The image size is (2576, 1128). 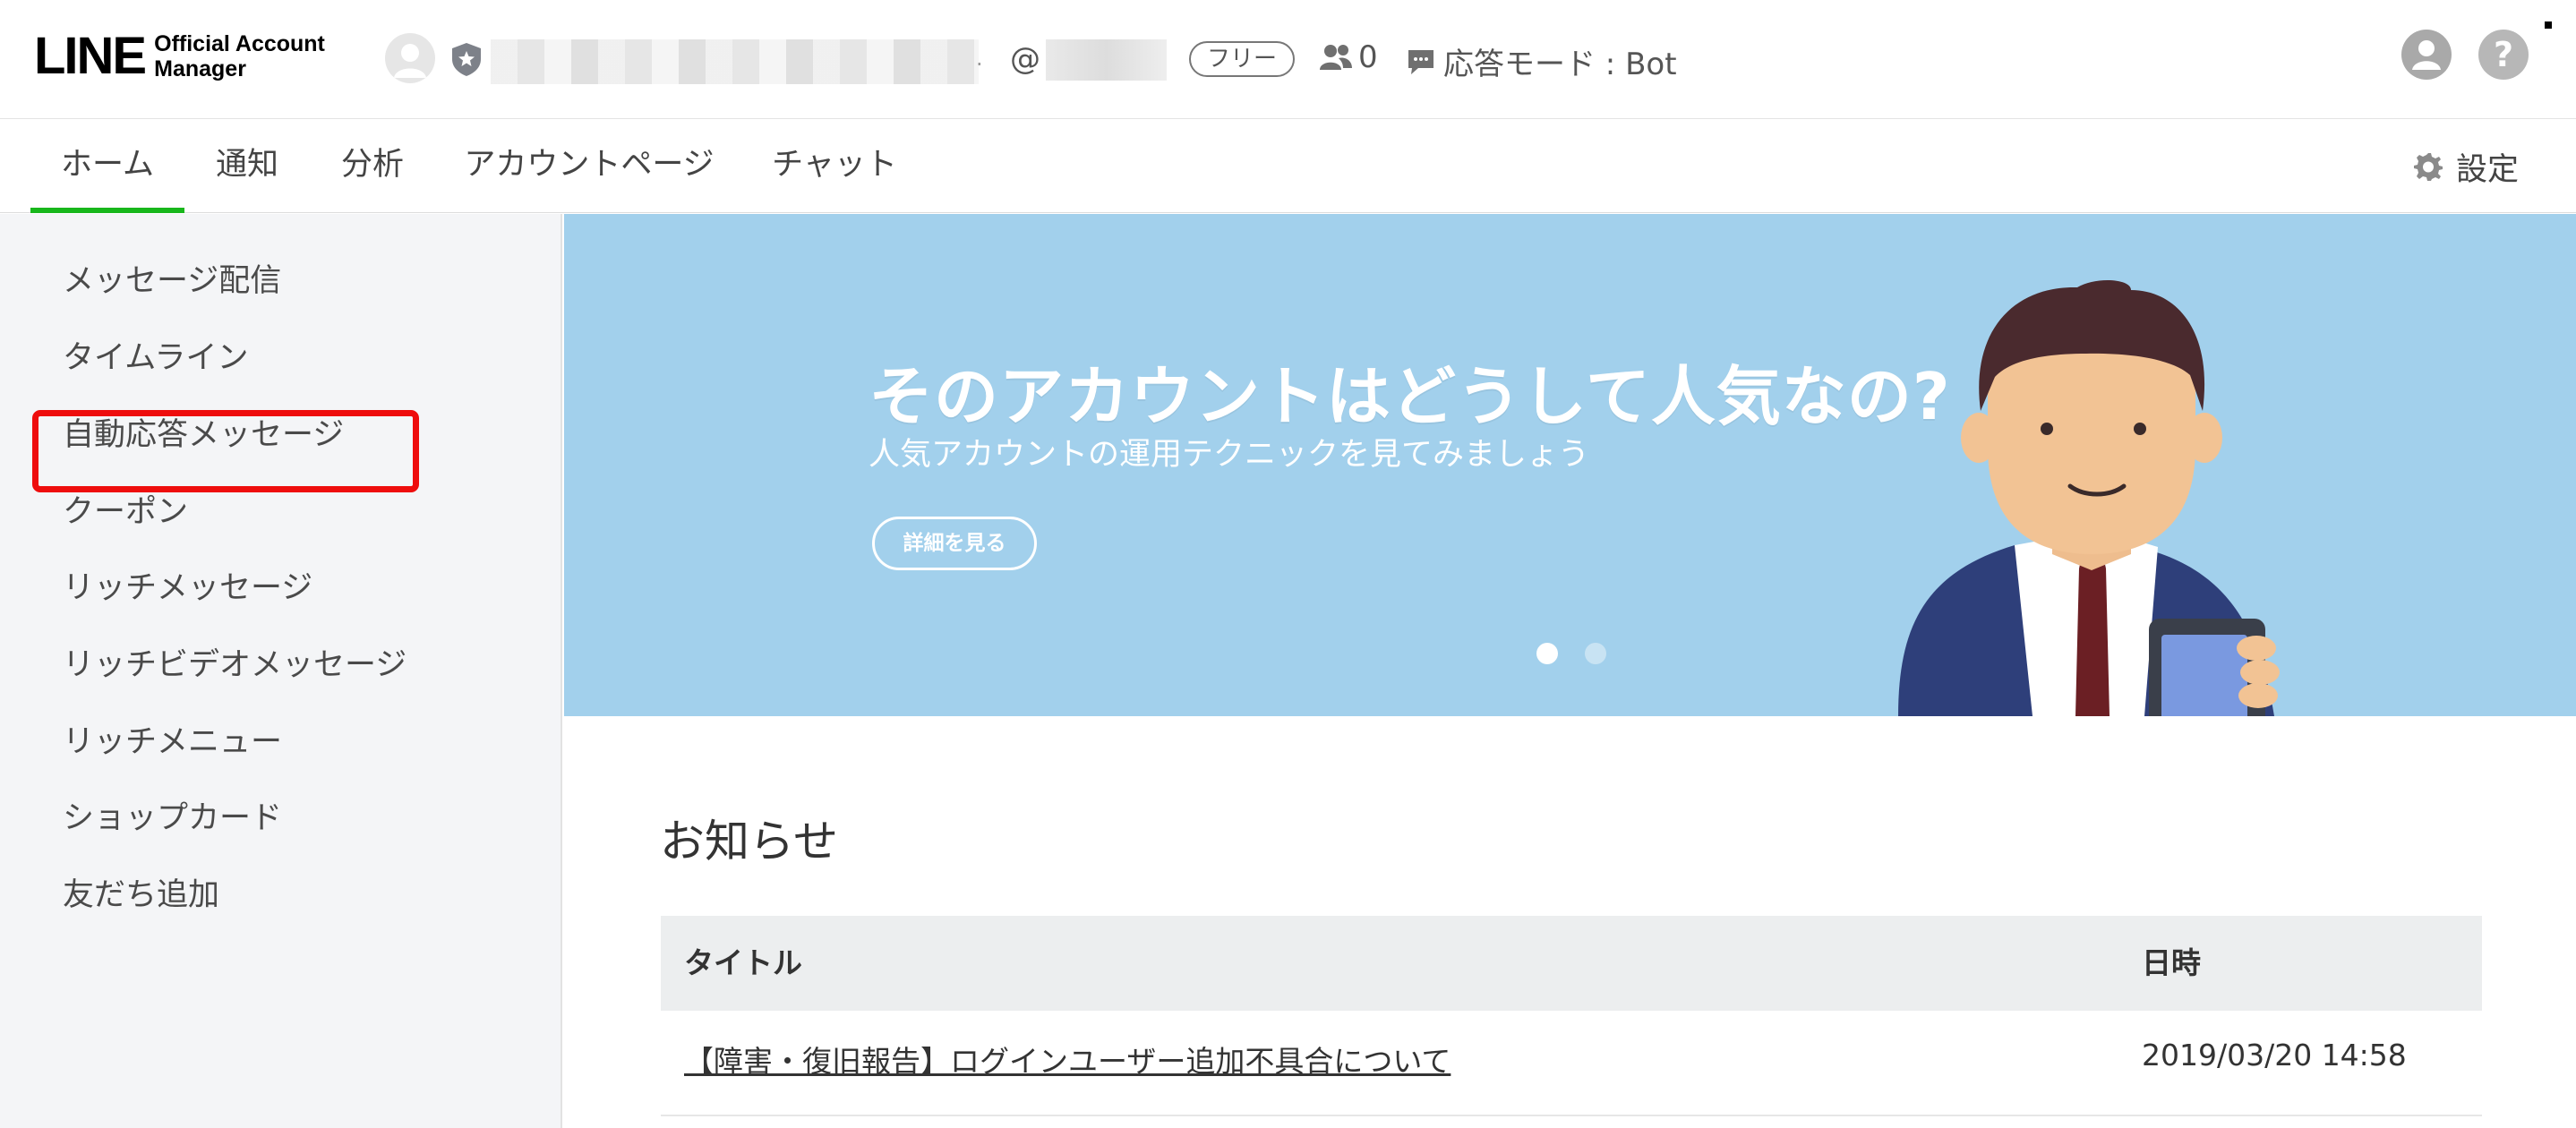 What do you see at coordinates (735, 61) in the screenshot?
I see `account-name` at bounding box center [735, 61].